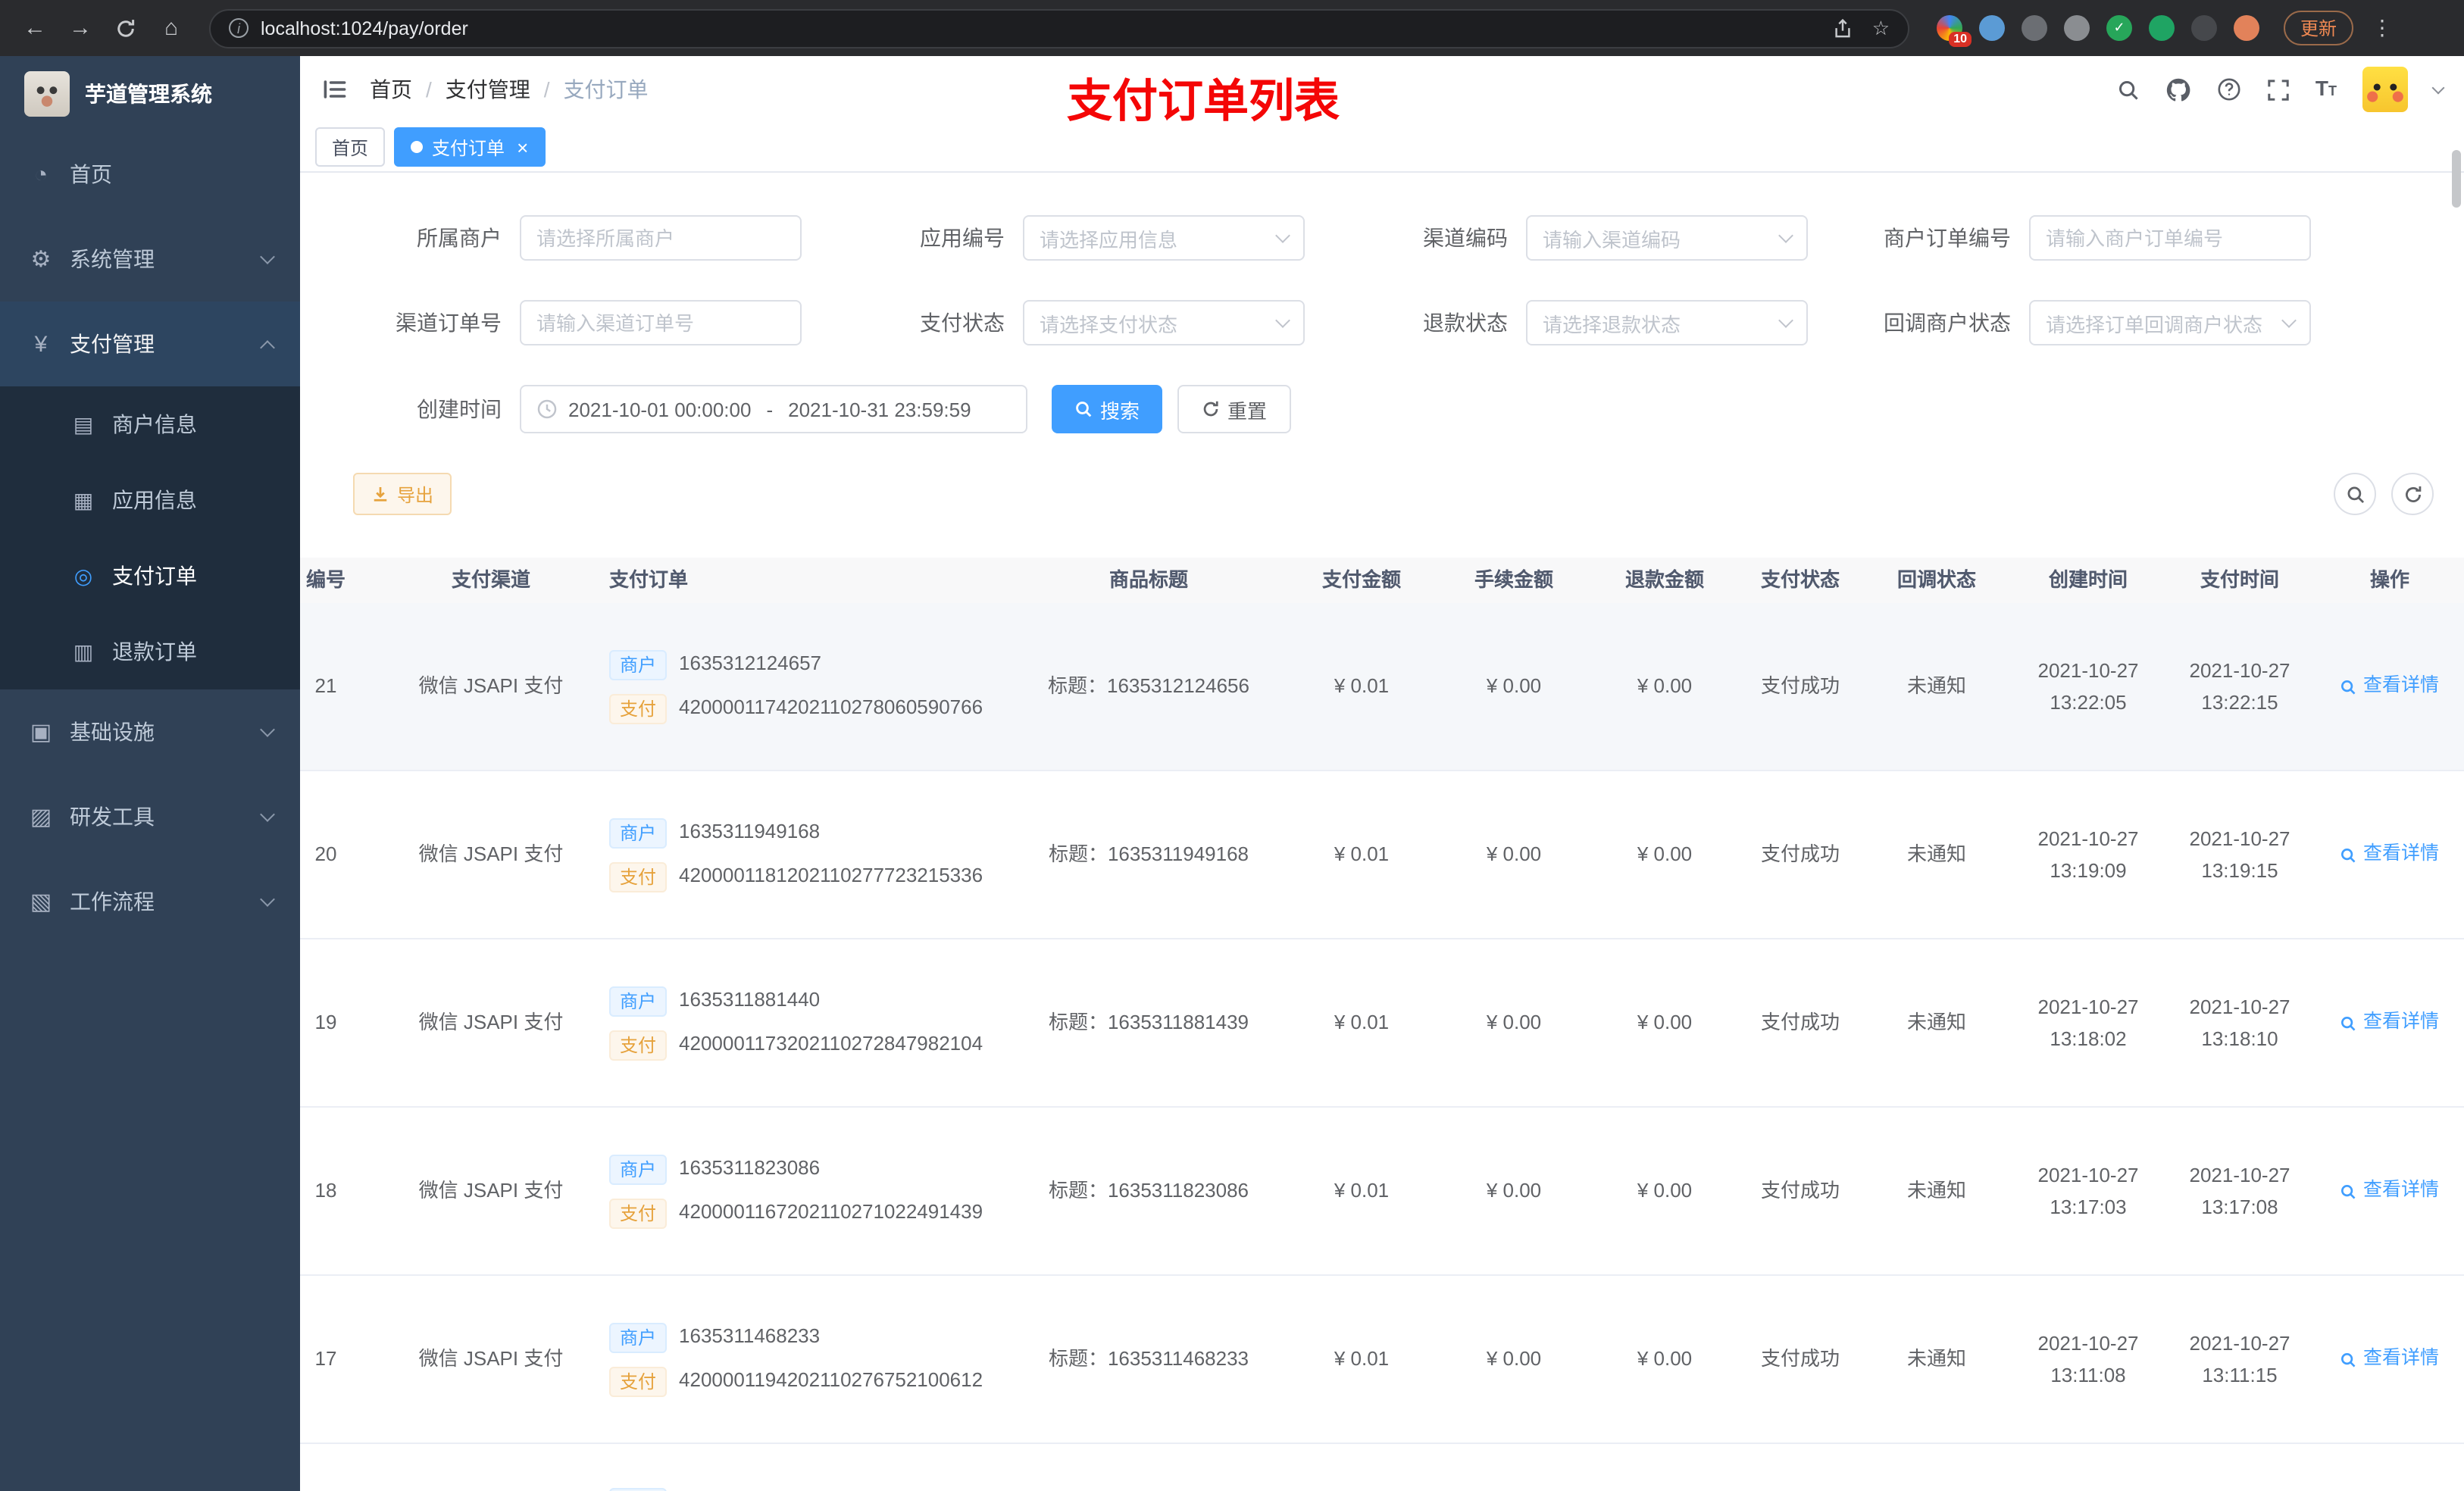  Describe the element at coordinates (1992, 28) in the screenshot. I see `extension-icon-drop` at that location.